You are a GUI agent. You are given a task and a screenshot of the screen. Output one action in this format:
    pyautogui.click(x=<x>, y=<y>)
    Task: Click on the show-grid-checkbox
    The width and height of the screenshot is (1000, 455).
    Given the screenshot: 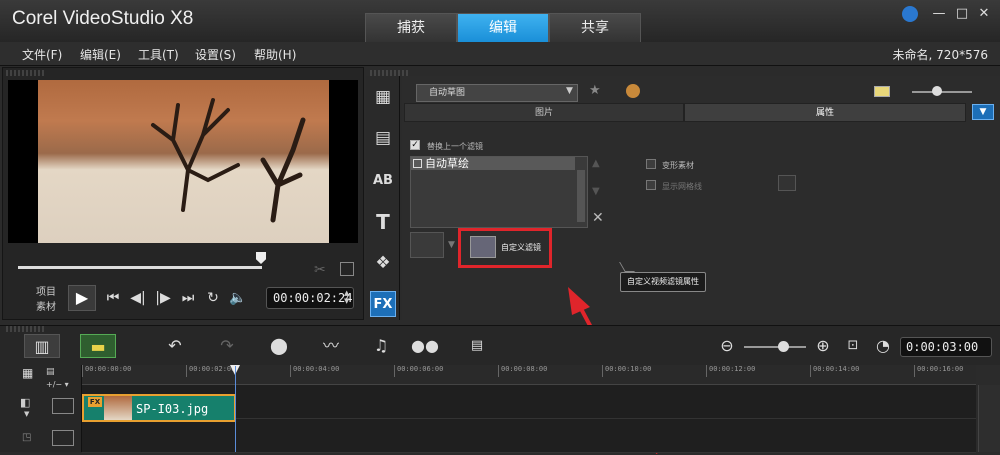 What is the action you would take?
    pyautogui.click(x=651, y=185)
    